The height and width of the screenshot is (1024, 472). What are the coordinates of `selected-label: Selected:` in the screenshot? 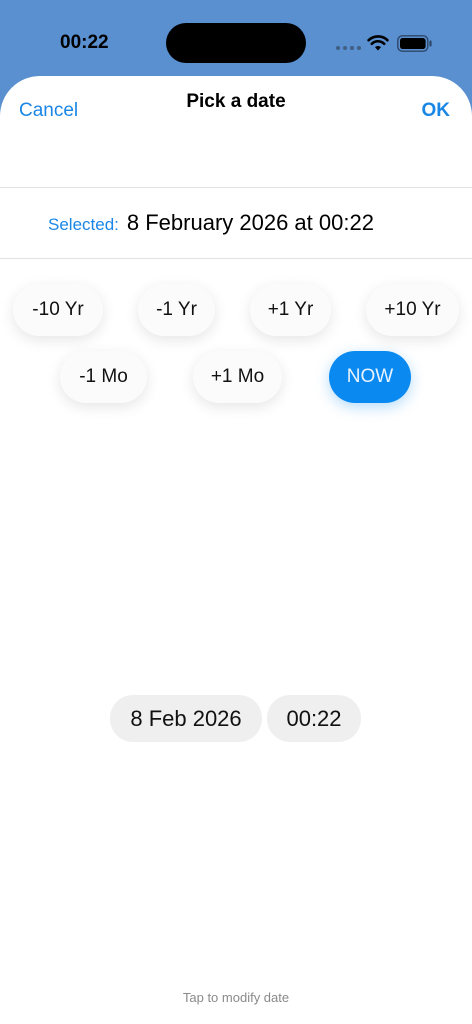 It's located at (83, 224).